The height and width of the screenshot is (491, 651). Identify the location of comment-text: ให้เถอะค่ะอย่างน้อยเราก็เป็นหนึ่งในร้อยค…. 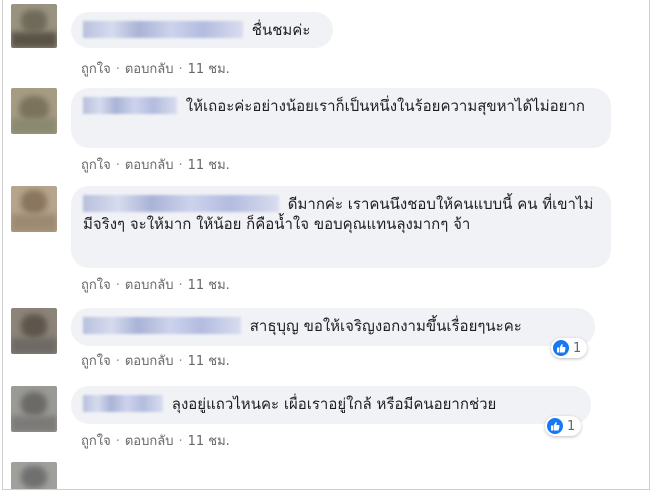
(385, 106).